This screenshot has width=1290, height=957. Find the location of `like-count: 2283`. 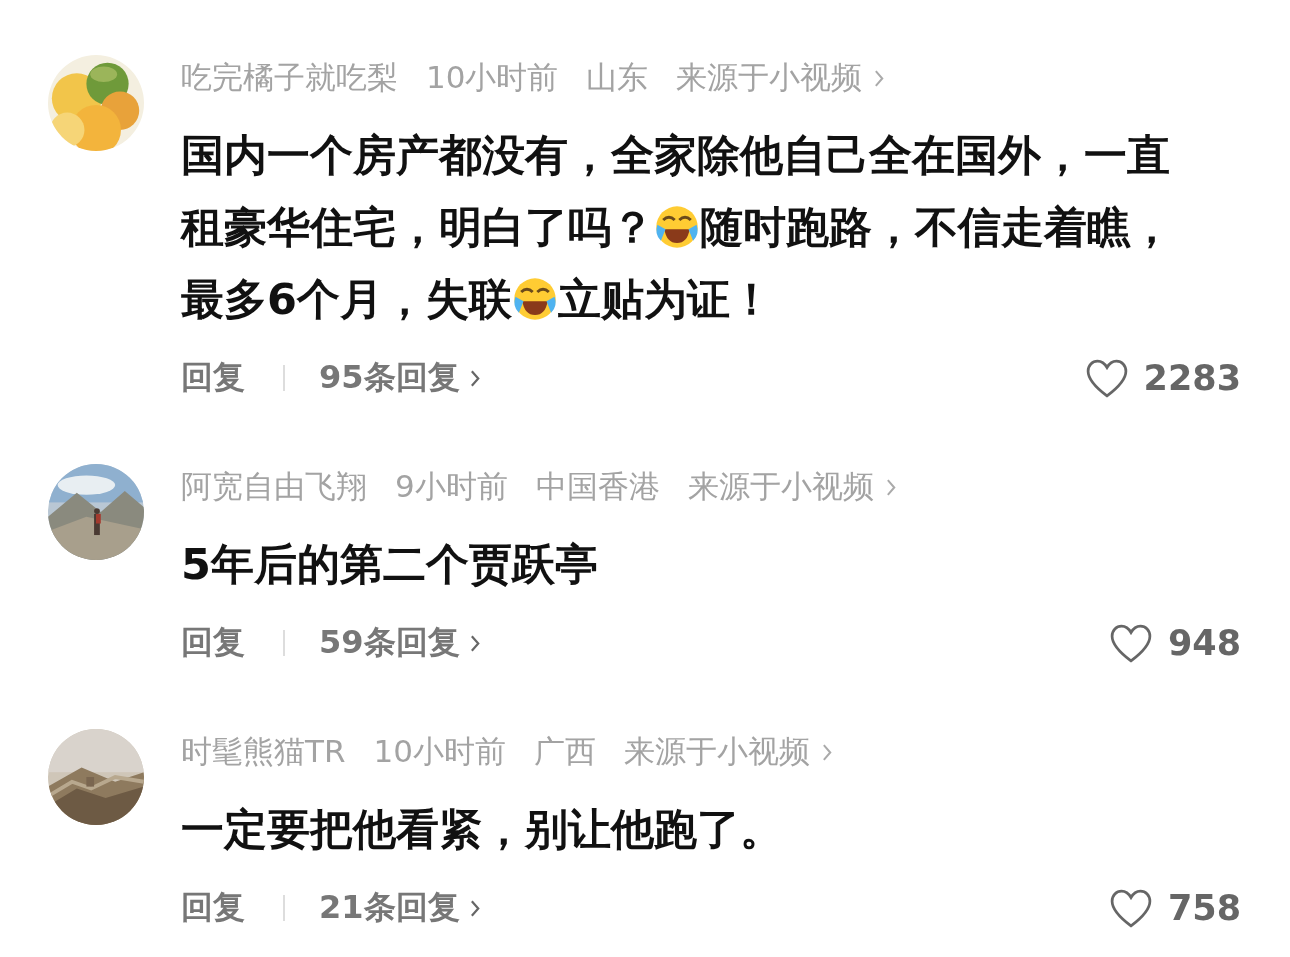

like-count: 2283 is located at coordinates (1192, 378).